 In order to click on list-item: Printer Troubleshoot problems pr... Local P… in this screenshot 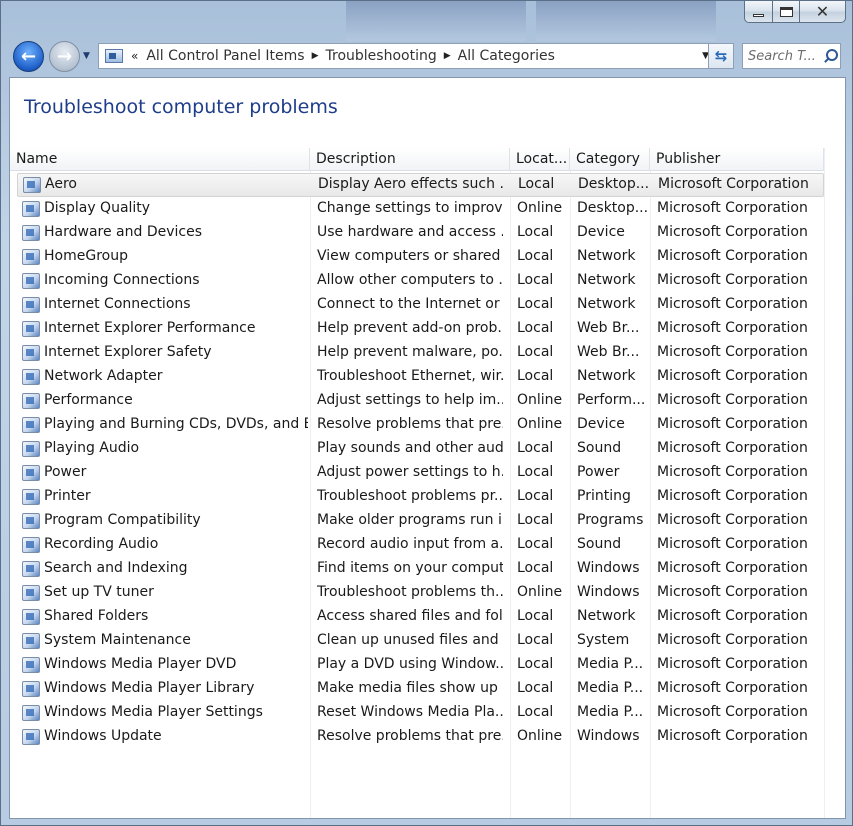, I will do `click(417, 497)`.